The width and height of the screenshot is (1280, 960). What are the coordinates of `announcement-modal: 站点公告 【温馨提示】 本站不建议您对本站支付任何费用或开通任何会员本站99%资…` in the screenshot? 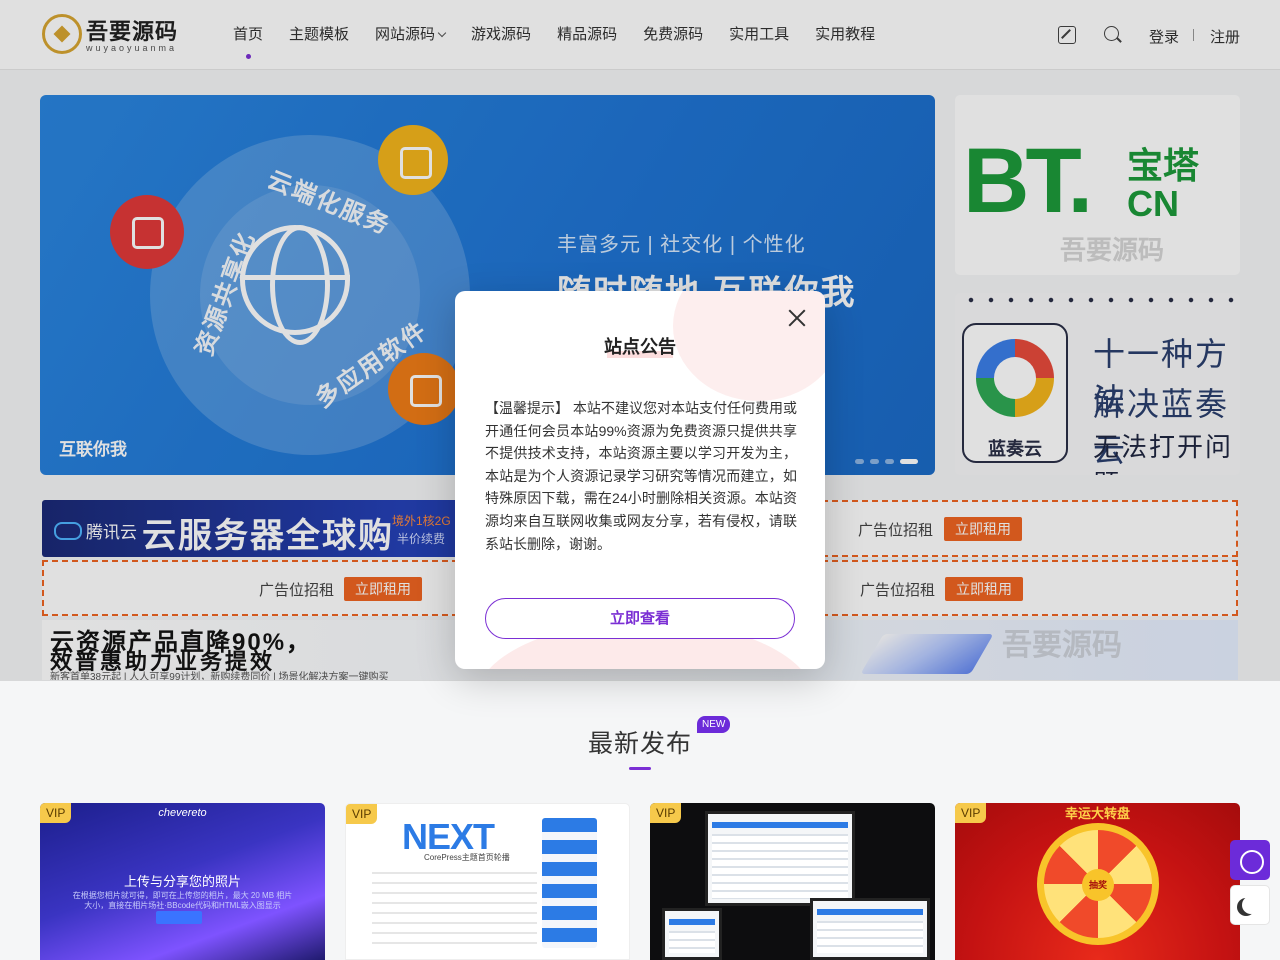 It's located at (640, 480).